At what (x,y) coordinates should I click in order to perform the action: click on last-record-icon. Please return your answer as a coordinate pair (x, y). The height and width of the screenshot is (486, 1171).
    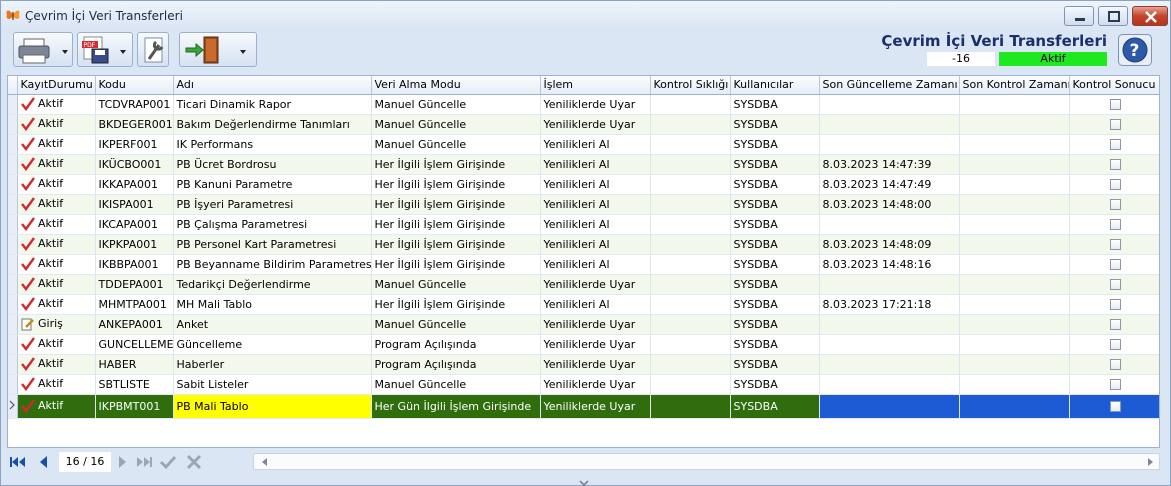
    Looking at the image, I should click on (144, 462).